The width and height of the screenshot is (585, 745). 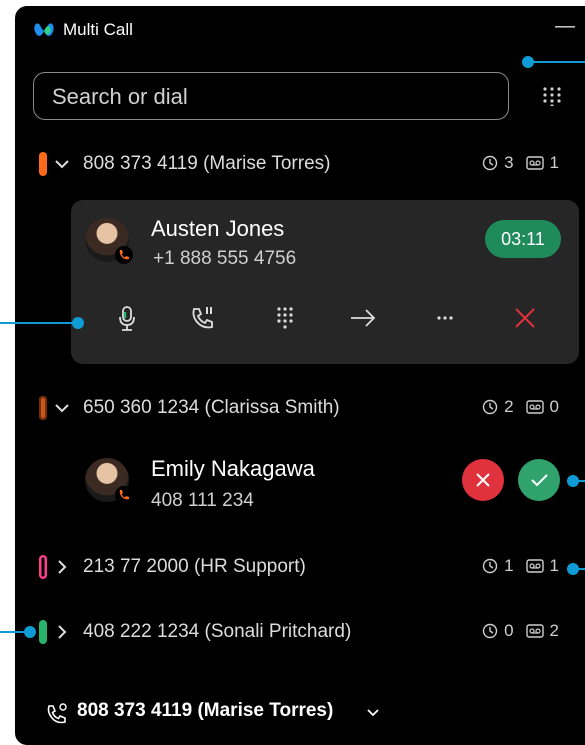 I want to click on line-number: 408 222 1234 (Sonali Pritchard), so click(x=217, y=631).